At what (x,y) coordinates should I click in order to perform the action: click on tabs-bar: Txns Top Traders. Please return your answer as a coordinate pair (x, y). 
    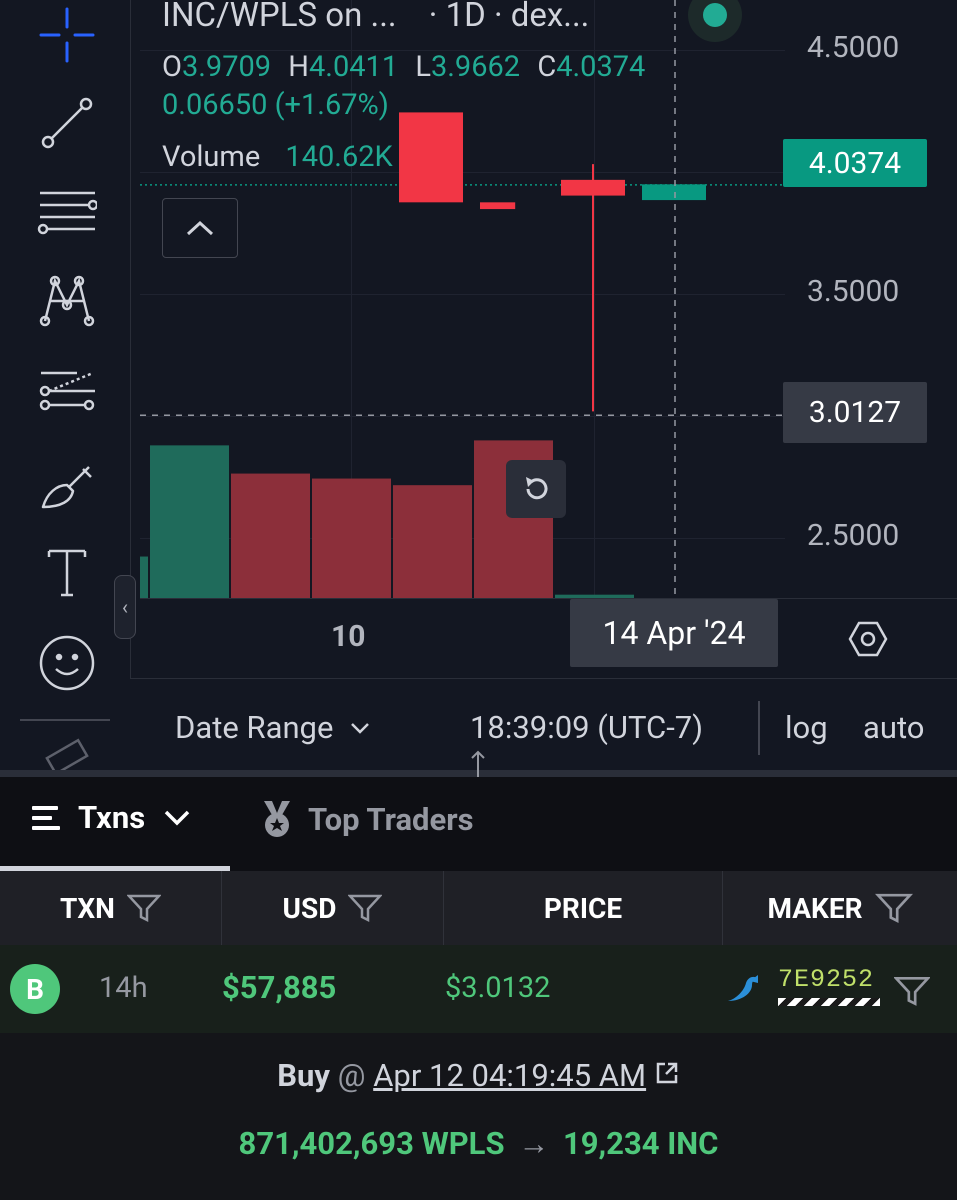
    Looking at the image, I should click on (478, 824).